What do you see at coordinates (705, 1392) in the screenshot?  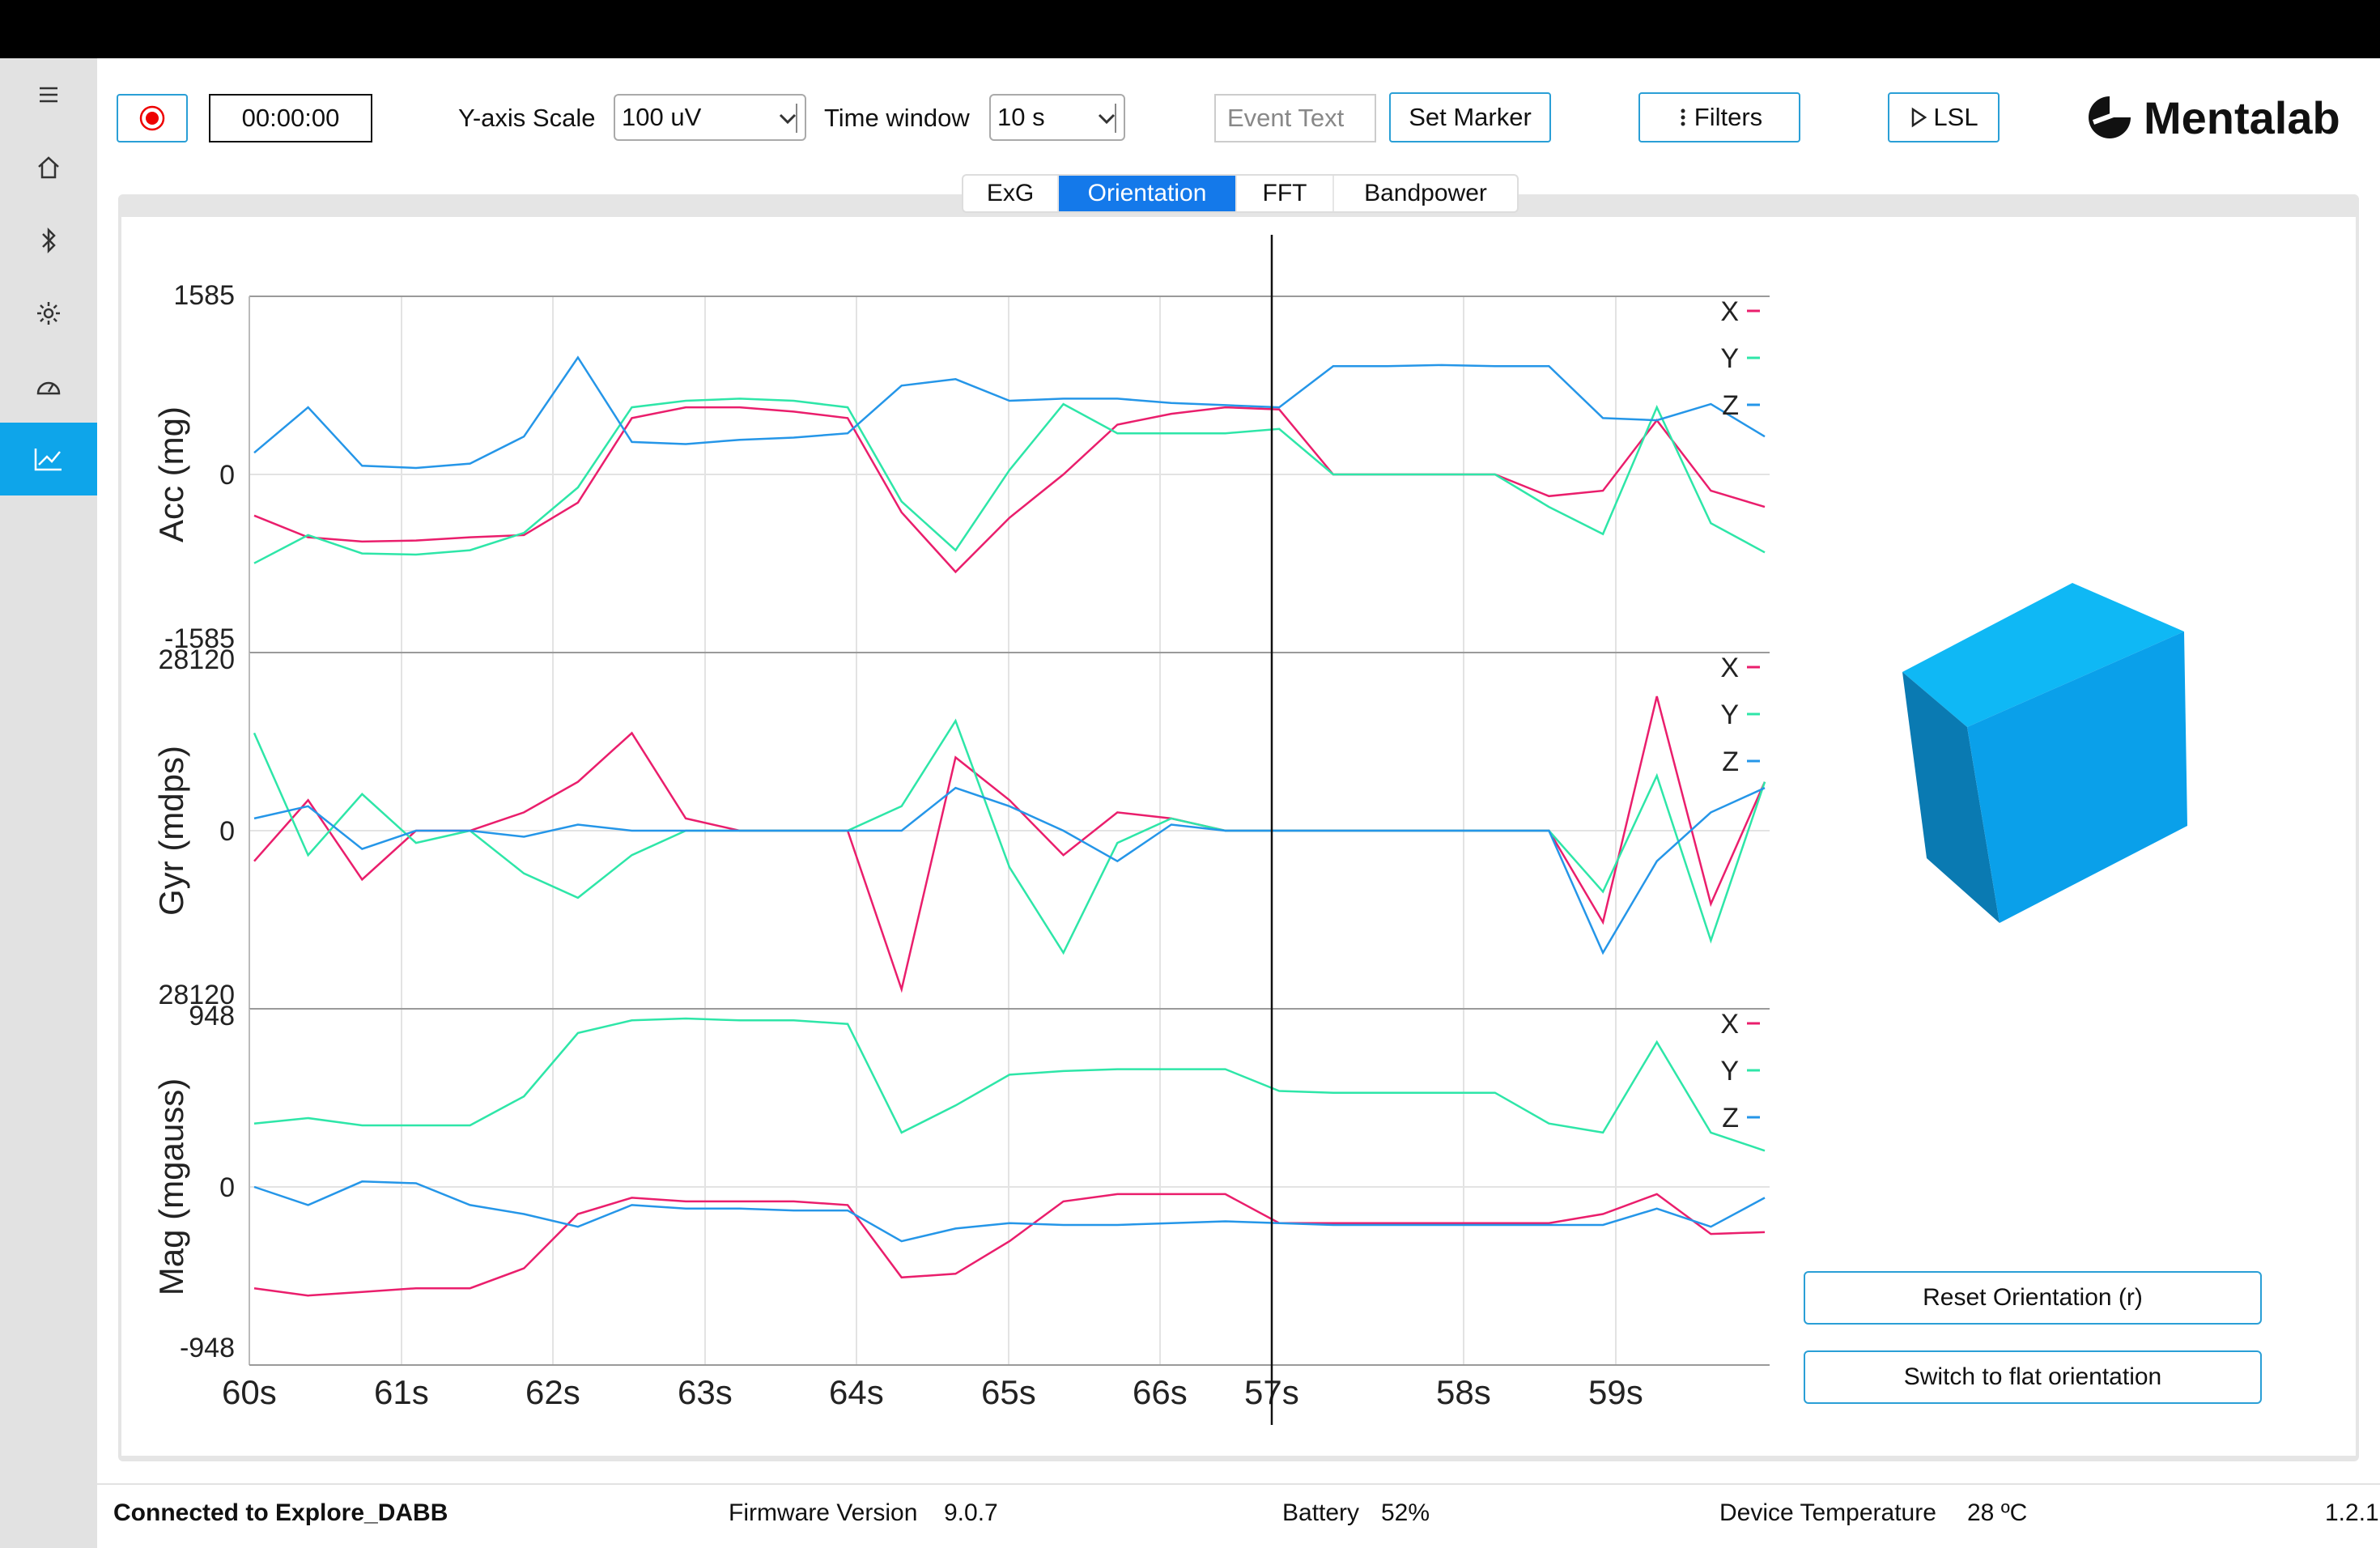 I see `x-tick-label: 63s` at bounding box center [705, 1392].